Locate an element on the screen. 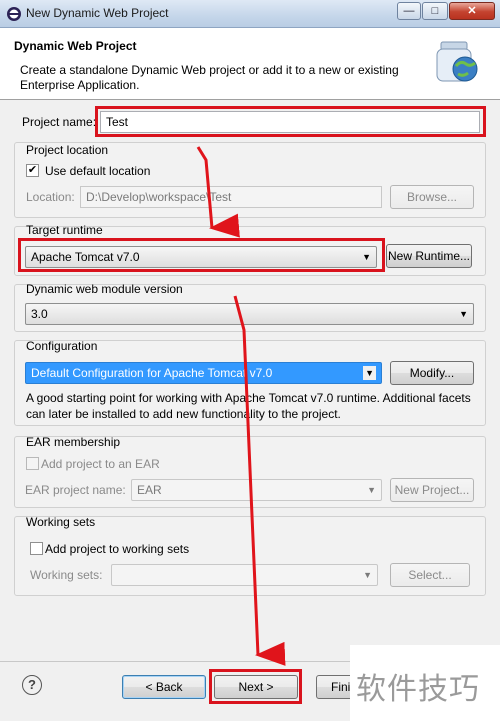 This screenshot has width=500, height=721. arrow-to-next-button is located at coordinates (259, 480).